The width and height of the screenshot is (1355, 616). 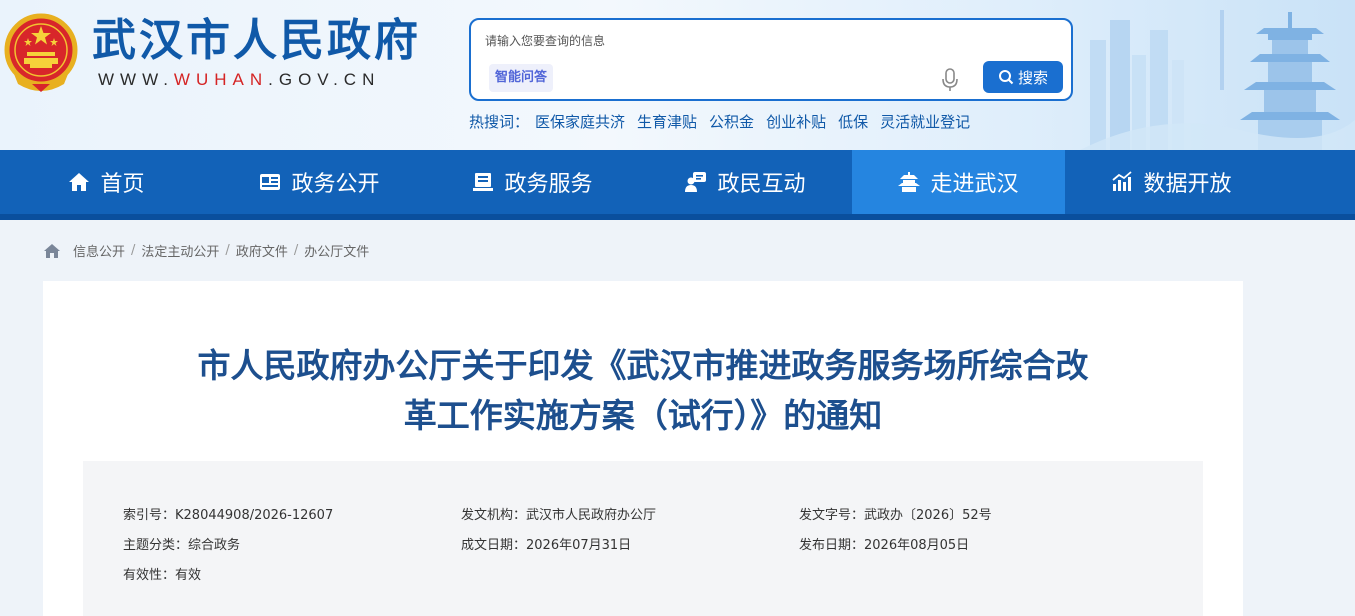 What do you see at coordinates (917, 545) in the screenshot?
I see `meta-value: 2026年08月05日` at bounding box center [917, 545].